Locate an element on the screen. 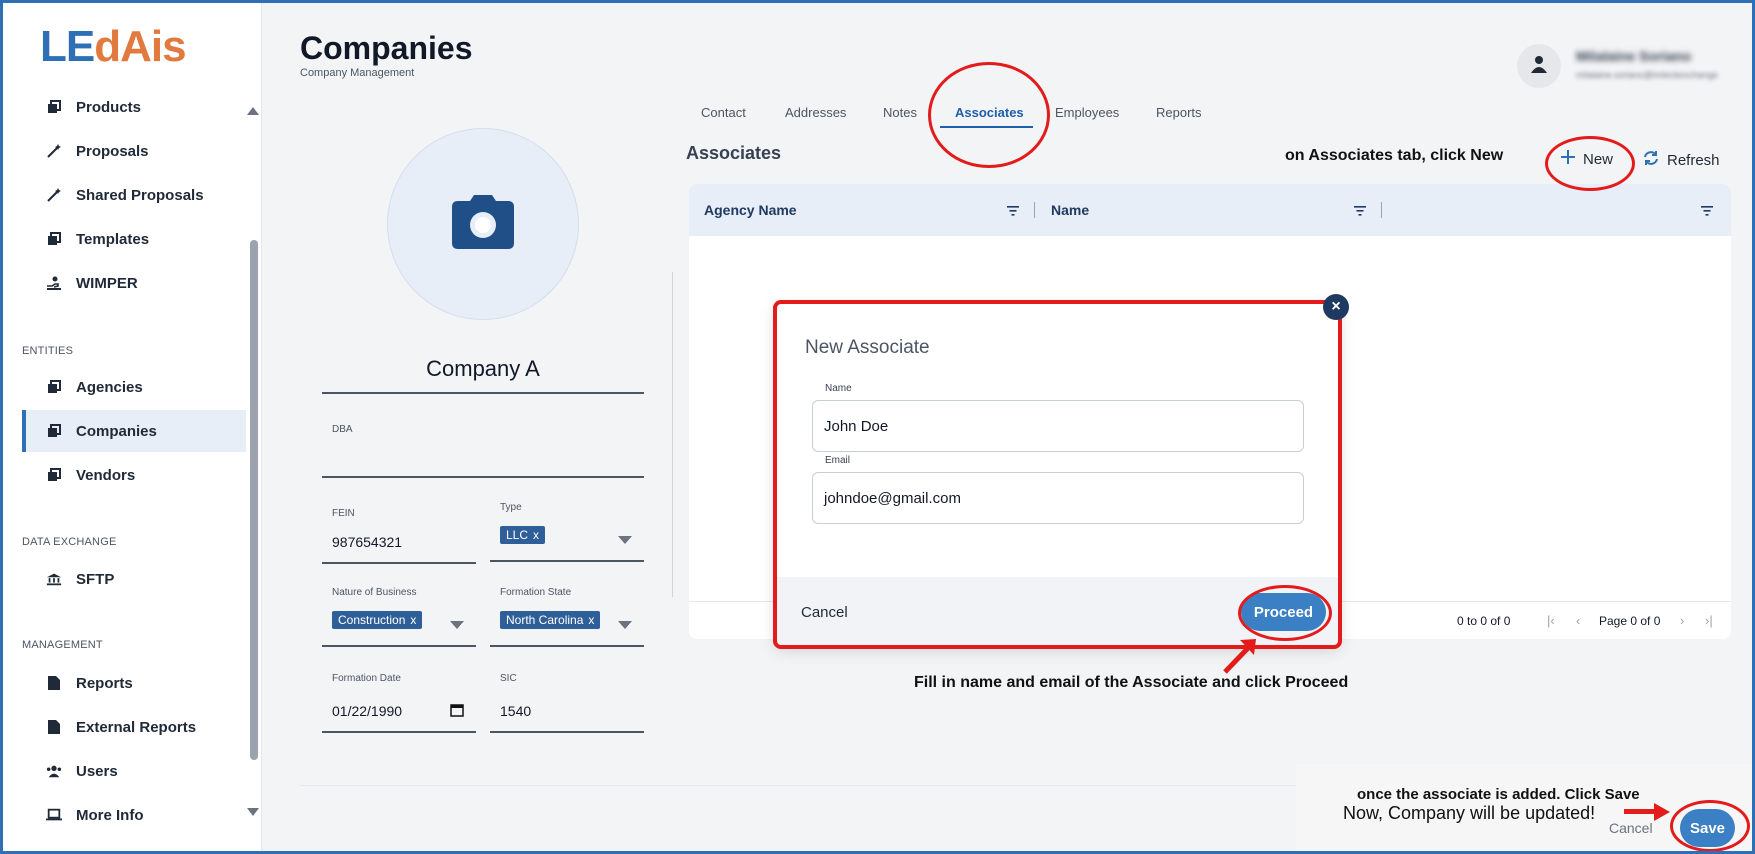 Image resolution: width=1755 pixels, height=854 pixels. sidebar-item-label: Reports is located at coordinates (104, 683).